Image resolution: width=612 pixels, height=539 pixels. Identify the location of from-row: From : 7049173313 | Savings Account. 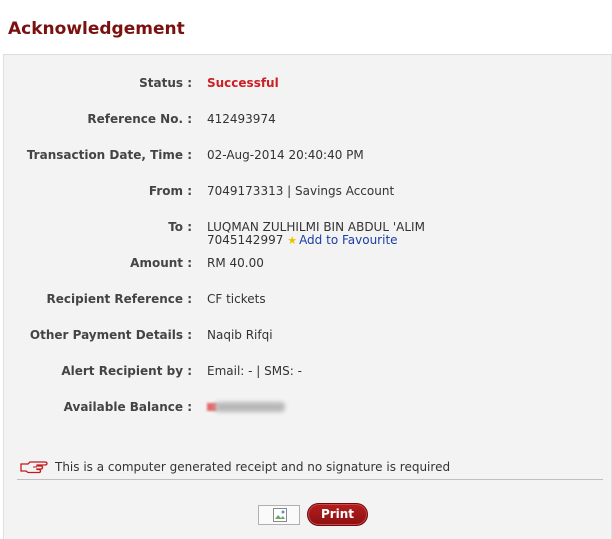
(304, 192).